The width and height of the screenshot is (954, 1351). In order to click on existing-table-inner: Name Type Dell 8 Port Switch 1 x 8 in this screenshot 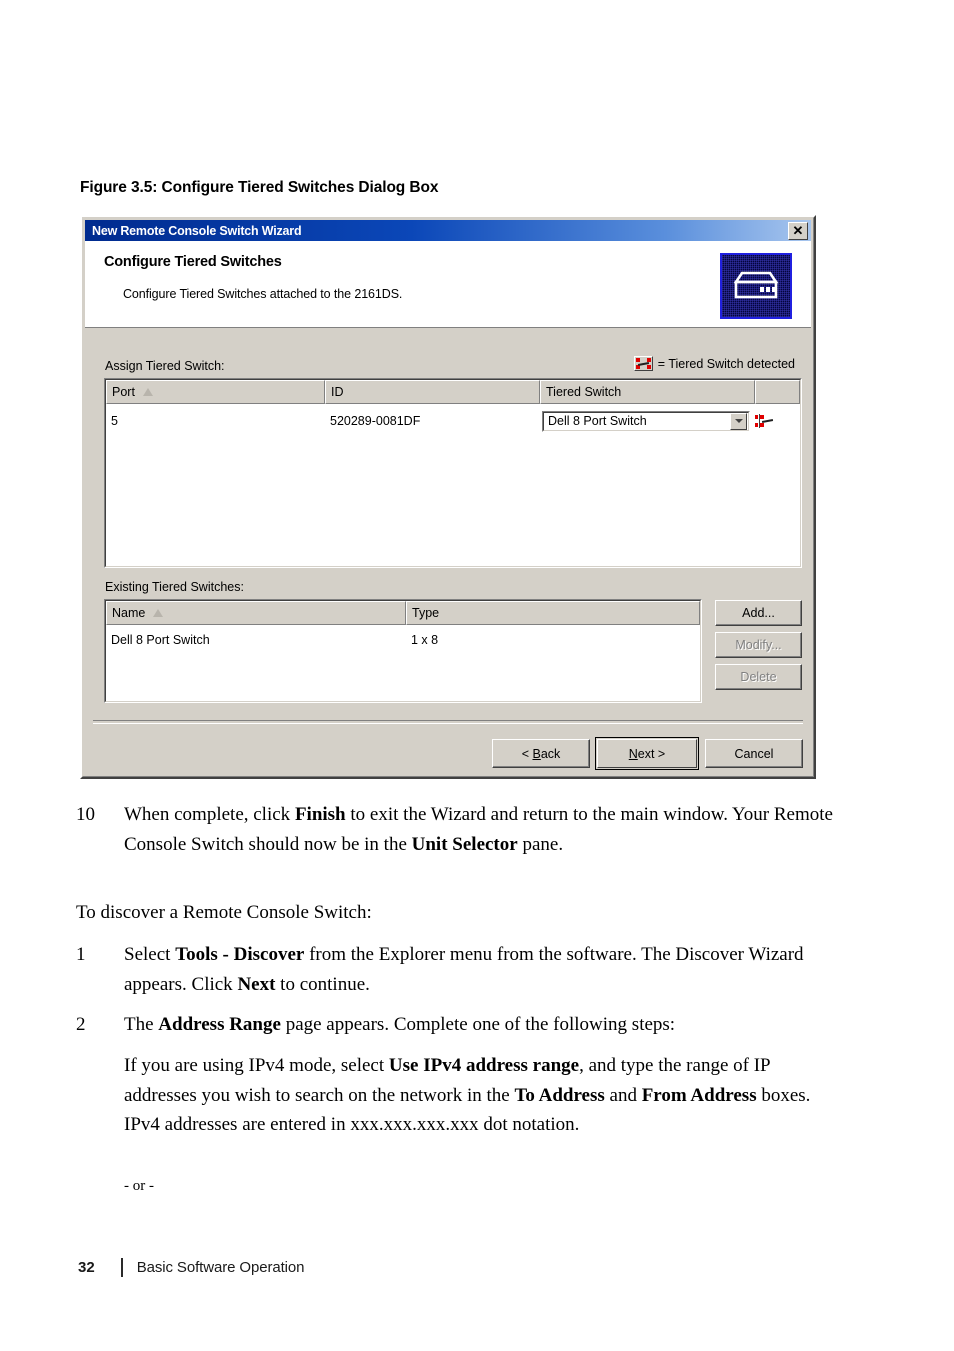, I will do `click(403, 651)`.